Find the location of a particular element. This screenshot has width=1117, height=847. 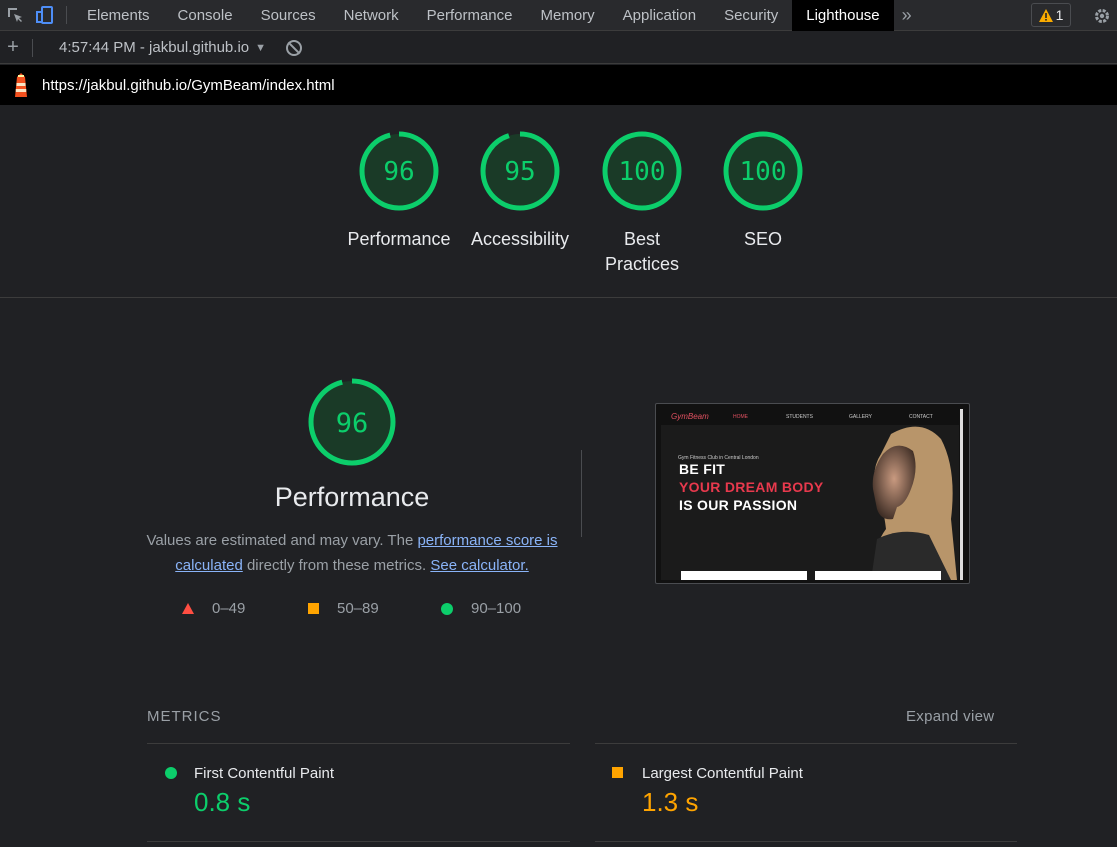

dropdown-caret-icon: ▼ is located at coordinates (261, 47).